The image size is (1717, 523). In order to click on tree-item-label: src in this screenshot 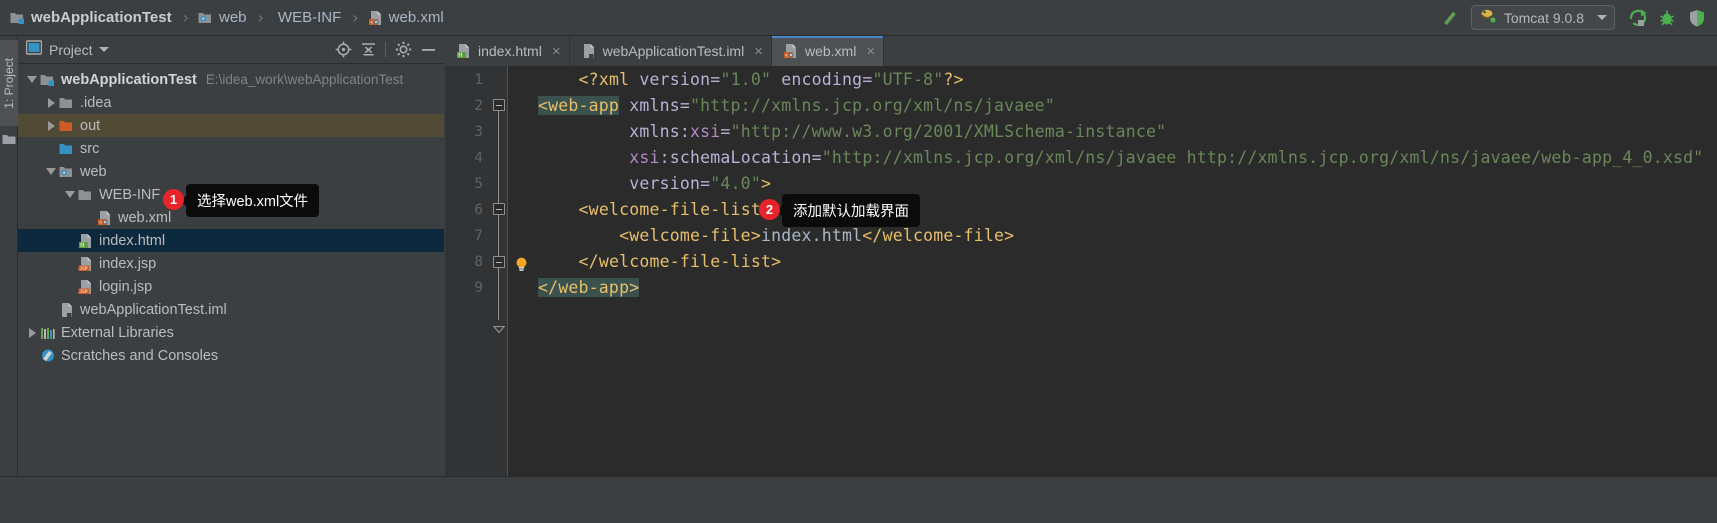, I will do `click(90, 148)`.